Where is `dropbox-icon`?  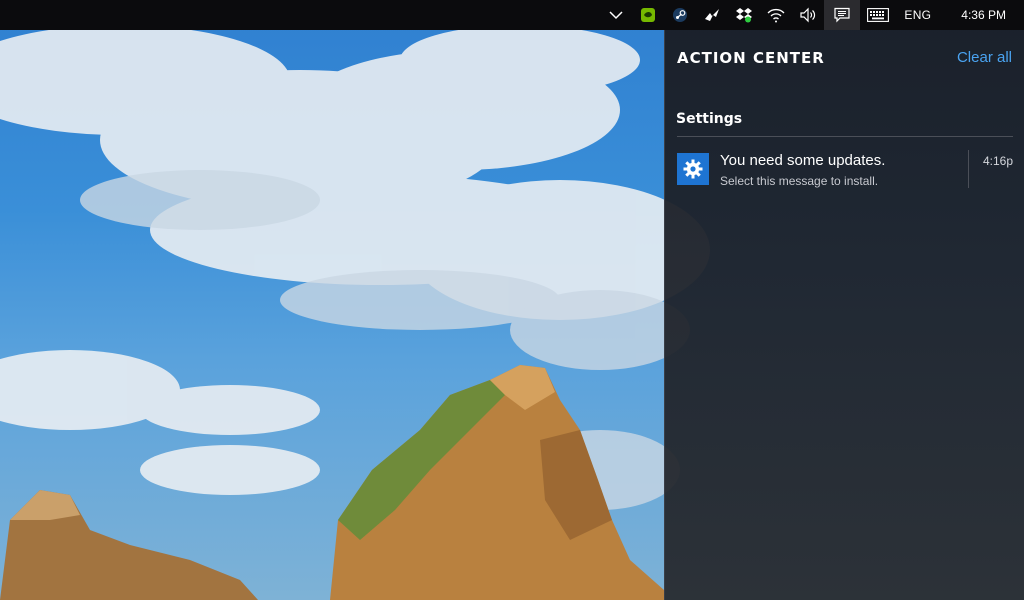 dropbox-icon is located at coordinates (744, 15).